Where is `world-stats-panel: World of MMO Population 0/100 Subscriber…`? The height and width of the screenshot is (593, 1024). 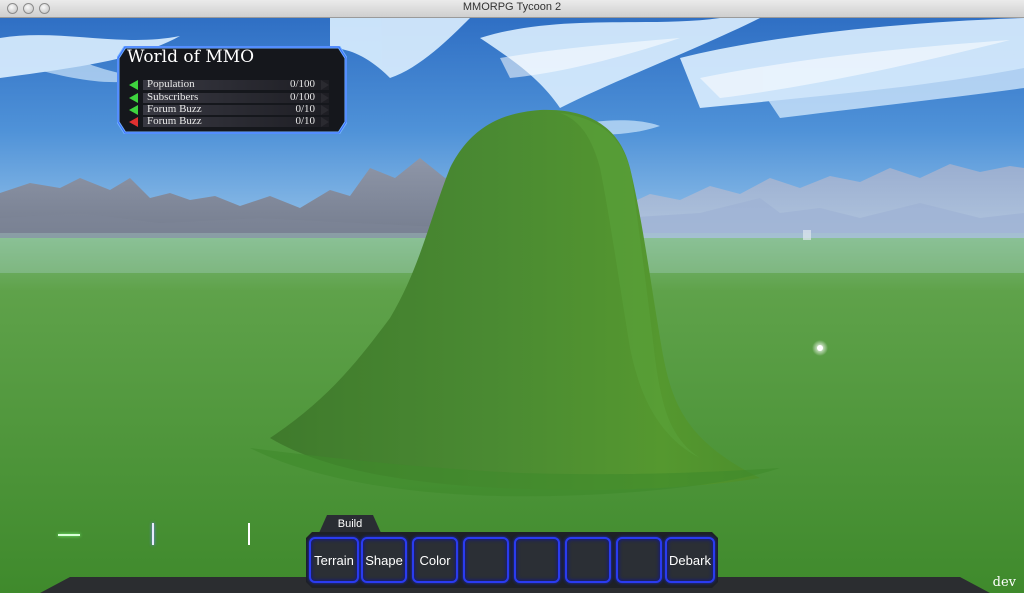
world-stats-panel: World of MMO Population 0/100 Subscriber… is located at coordinates (232, 90).